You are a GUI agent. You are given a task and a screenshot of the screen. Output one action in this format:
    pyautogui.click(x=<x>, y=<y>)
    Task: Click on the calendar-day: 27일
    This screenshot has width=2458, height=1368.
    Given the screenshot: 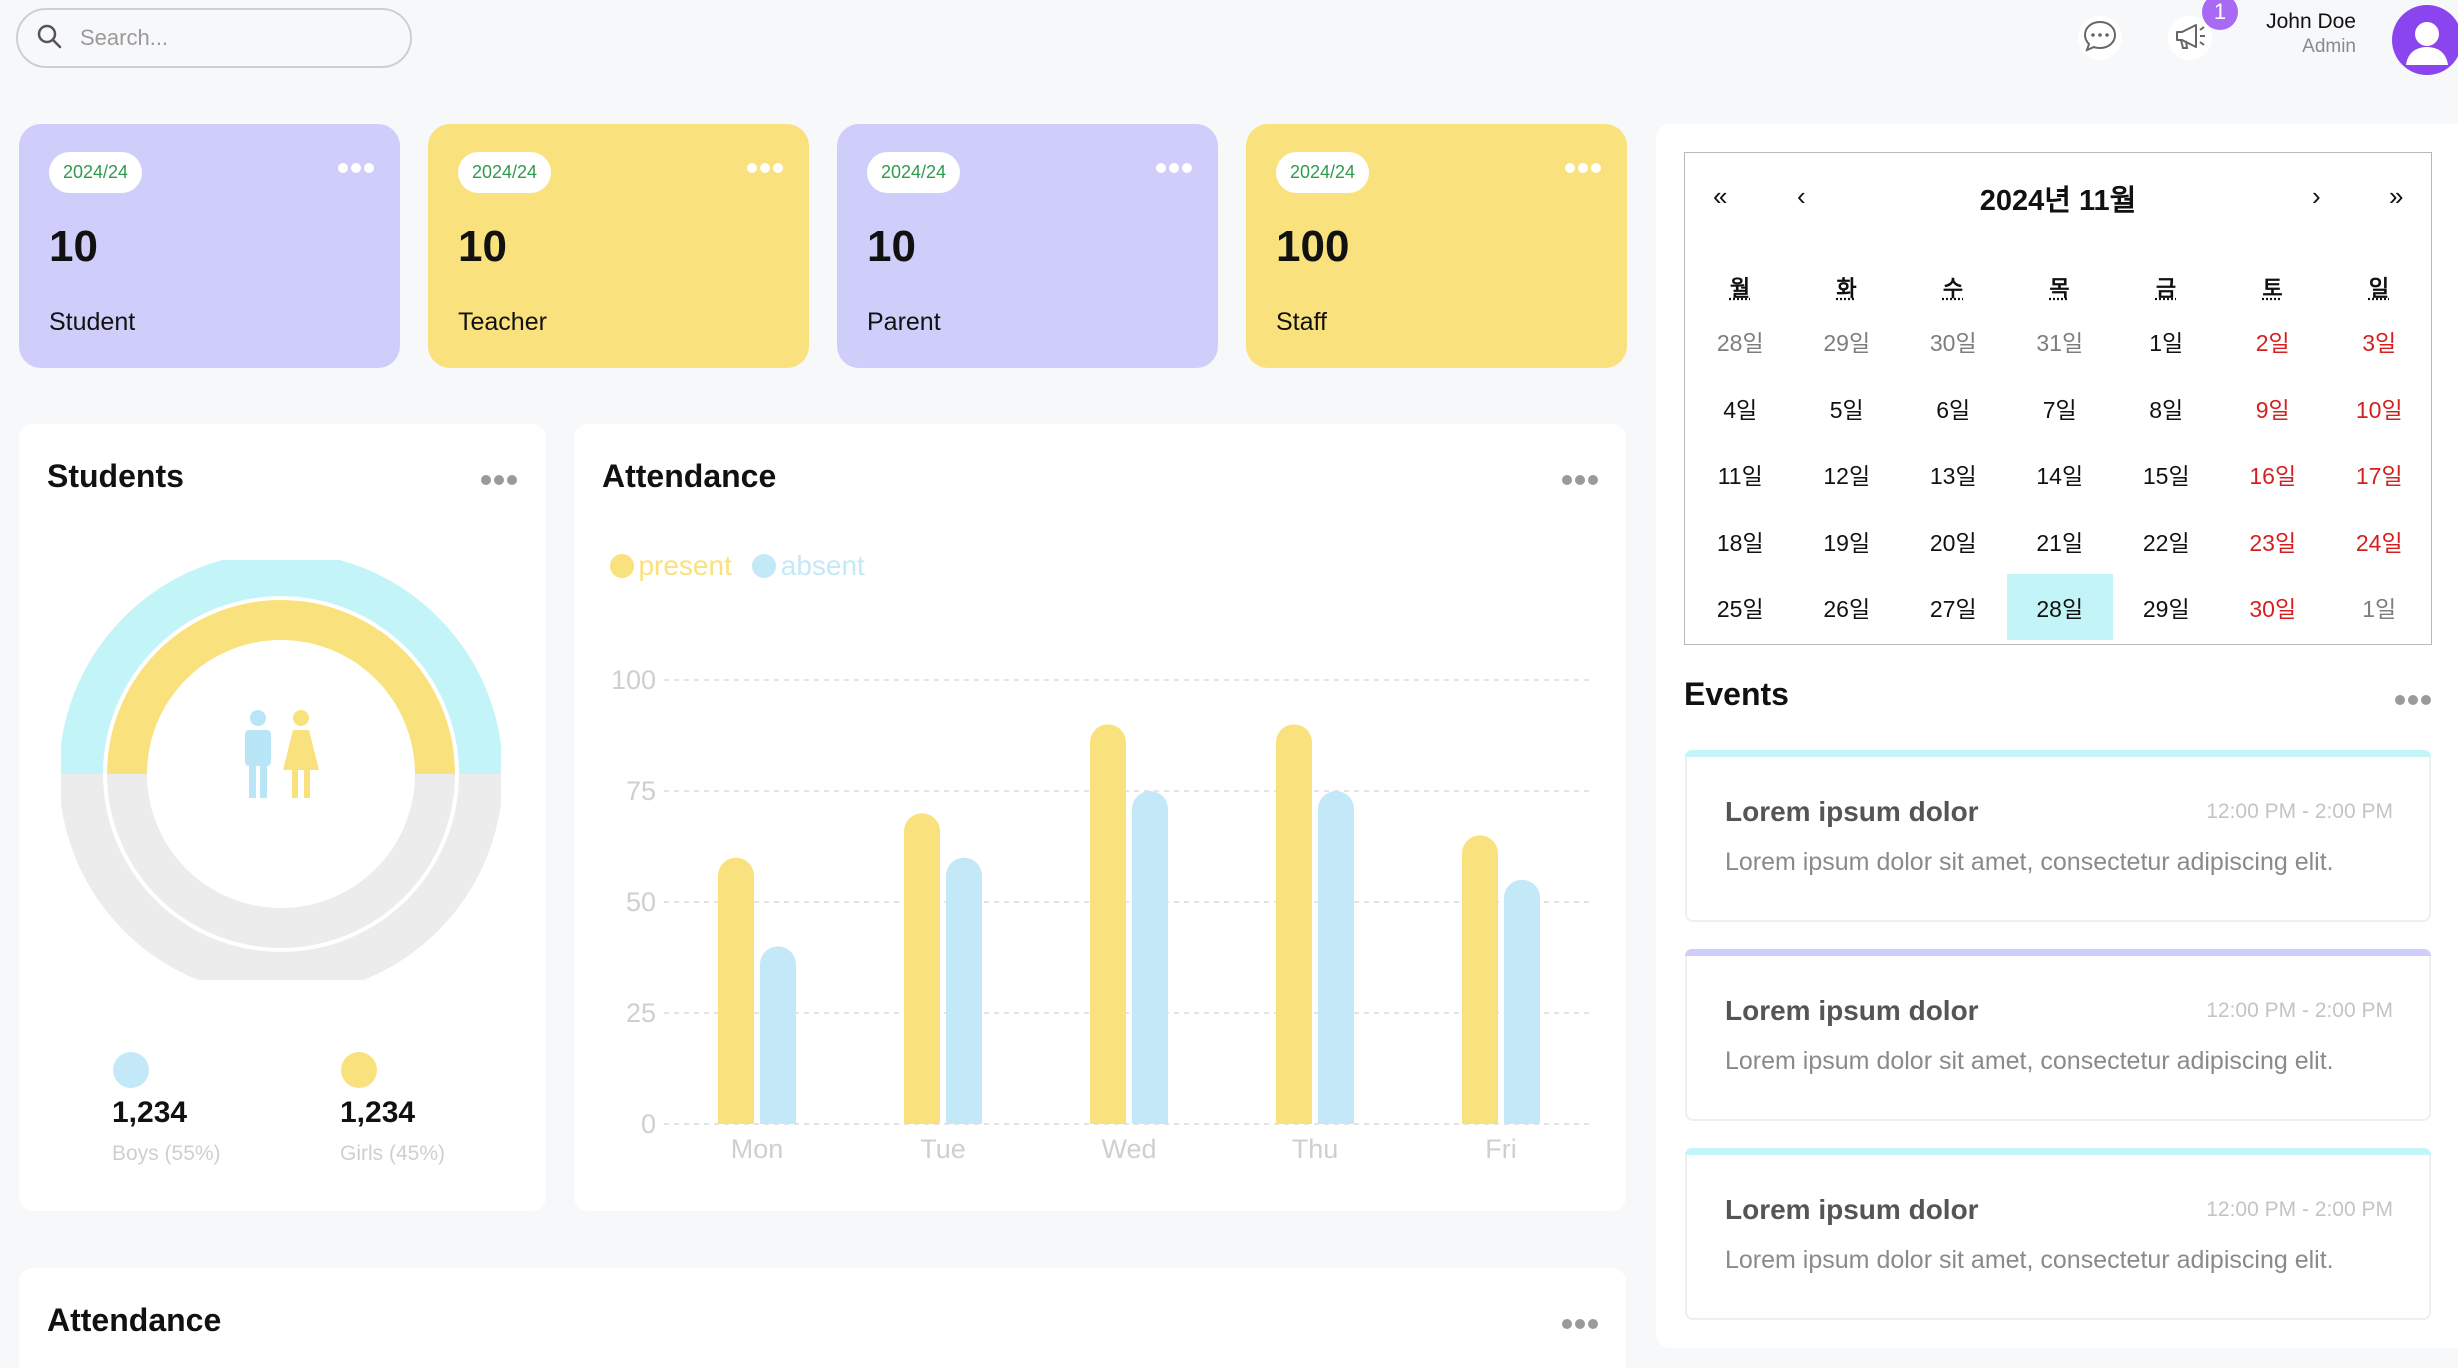 What is the action you would take?
    pyautogui.click(x=1953, y=607)
    